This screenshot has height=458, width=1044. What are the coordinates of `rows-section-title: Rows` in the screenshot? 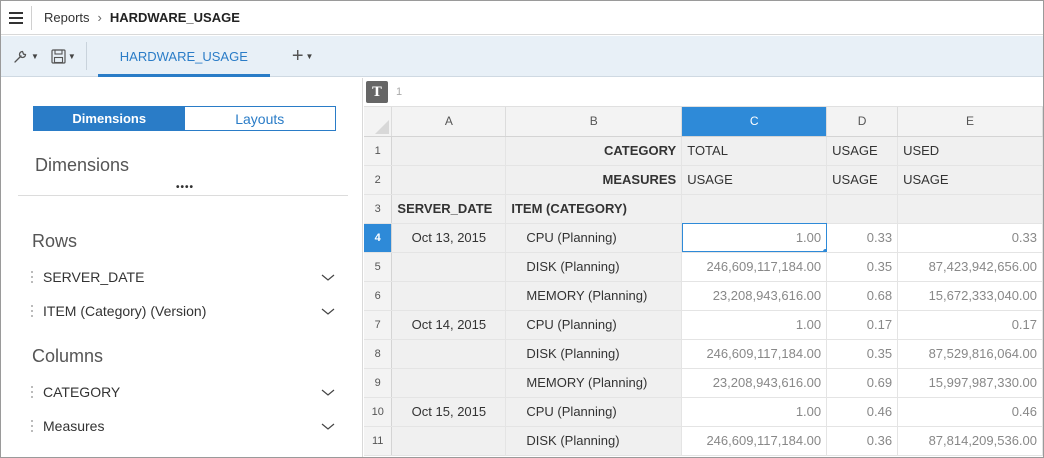 It's located at (55, 241).